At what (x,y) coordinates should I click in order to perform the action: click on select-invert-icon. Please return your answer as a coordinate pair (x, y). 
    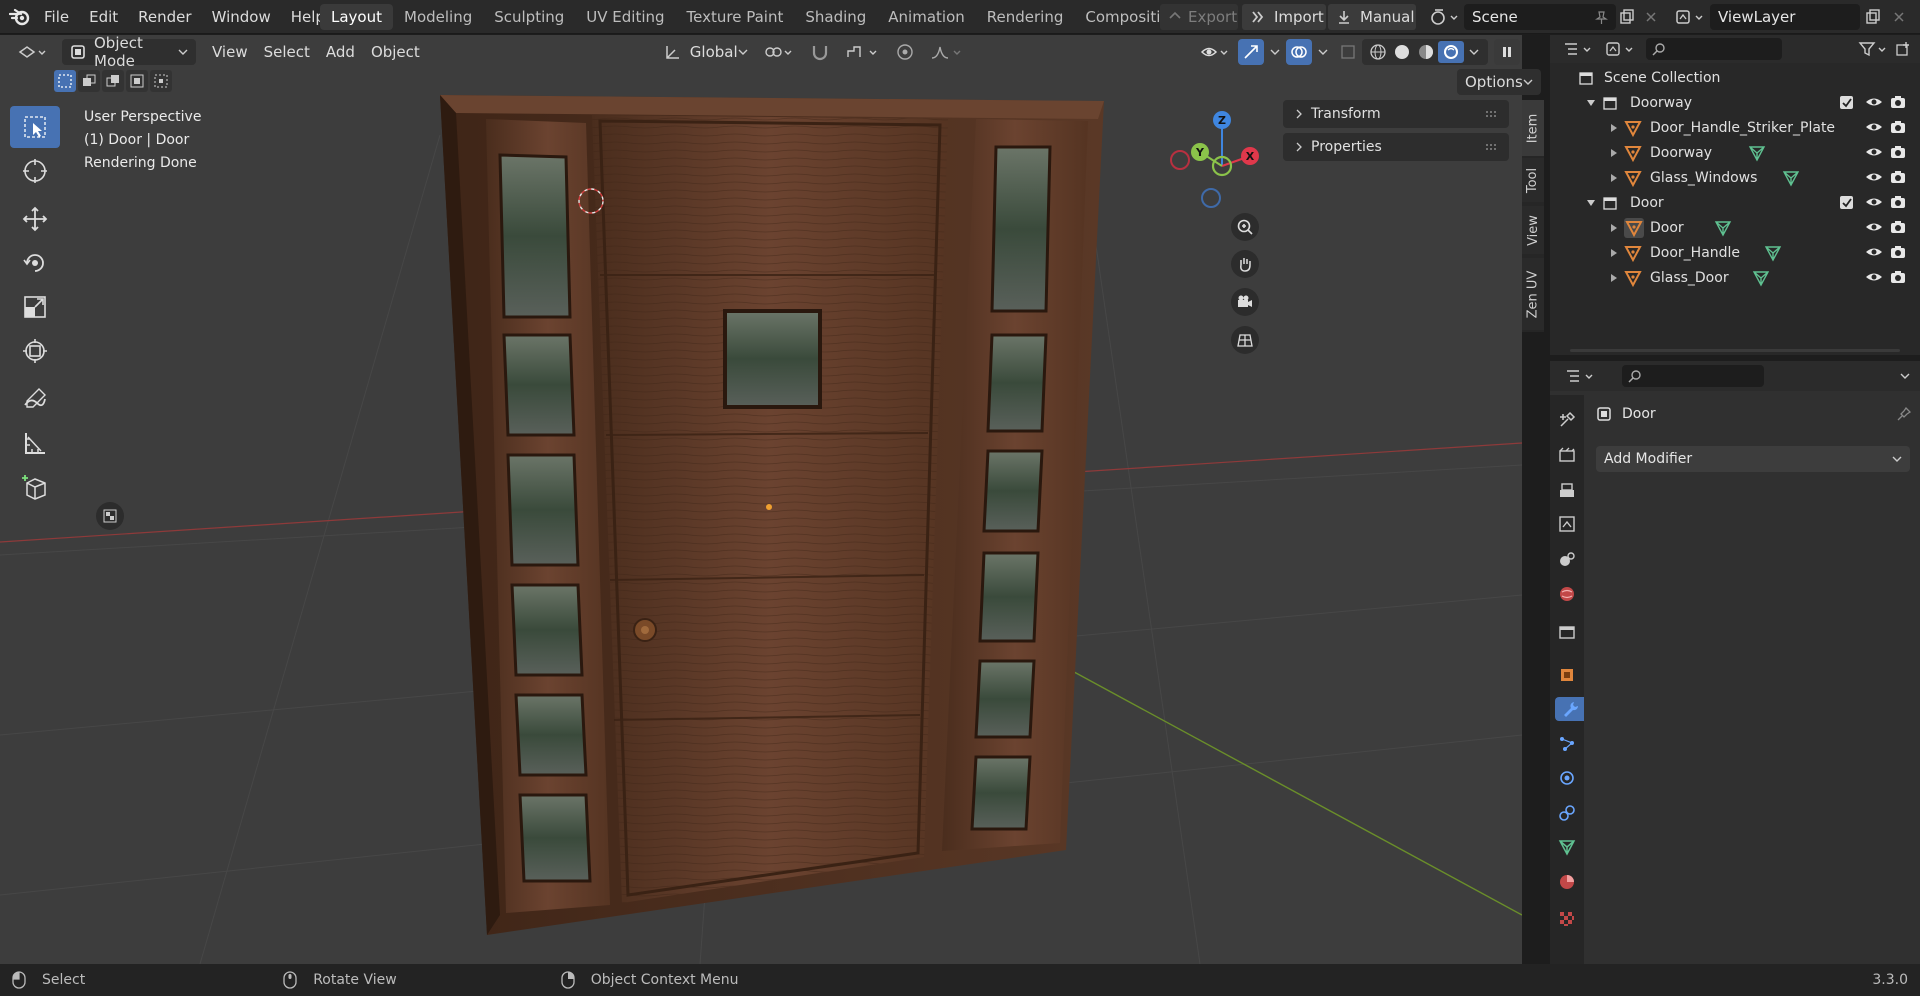
    Looking at the image, I should click on (137, 81).